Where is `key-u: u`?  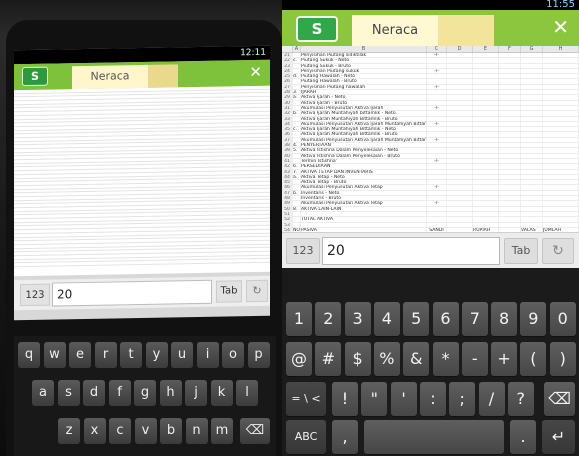 key-u: u is located at coordinates (182, 355).